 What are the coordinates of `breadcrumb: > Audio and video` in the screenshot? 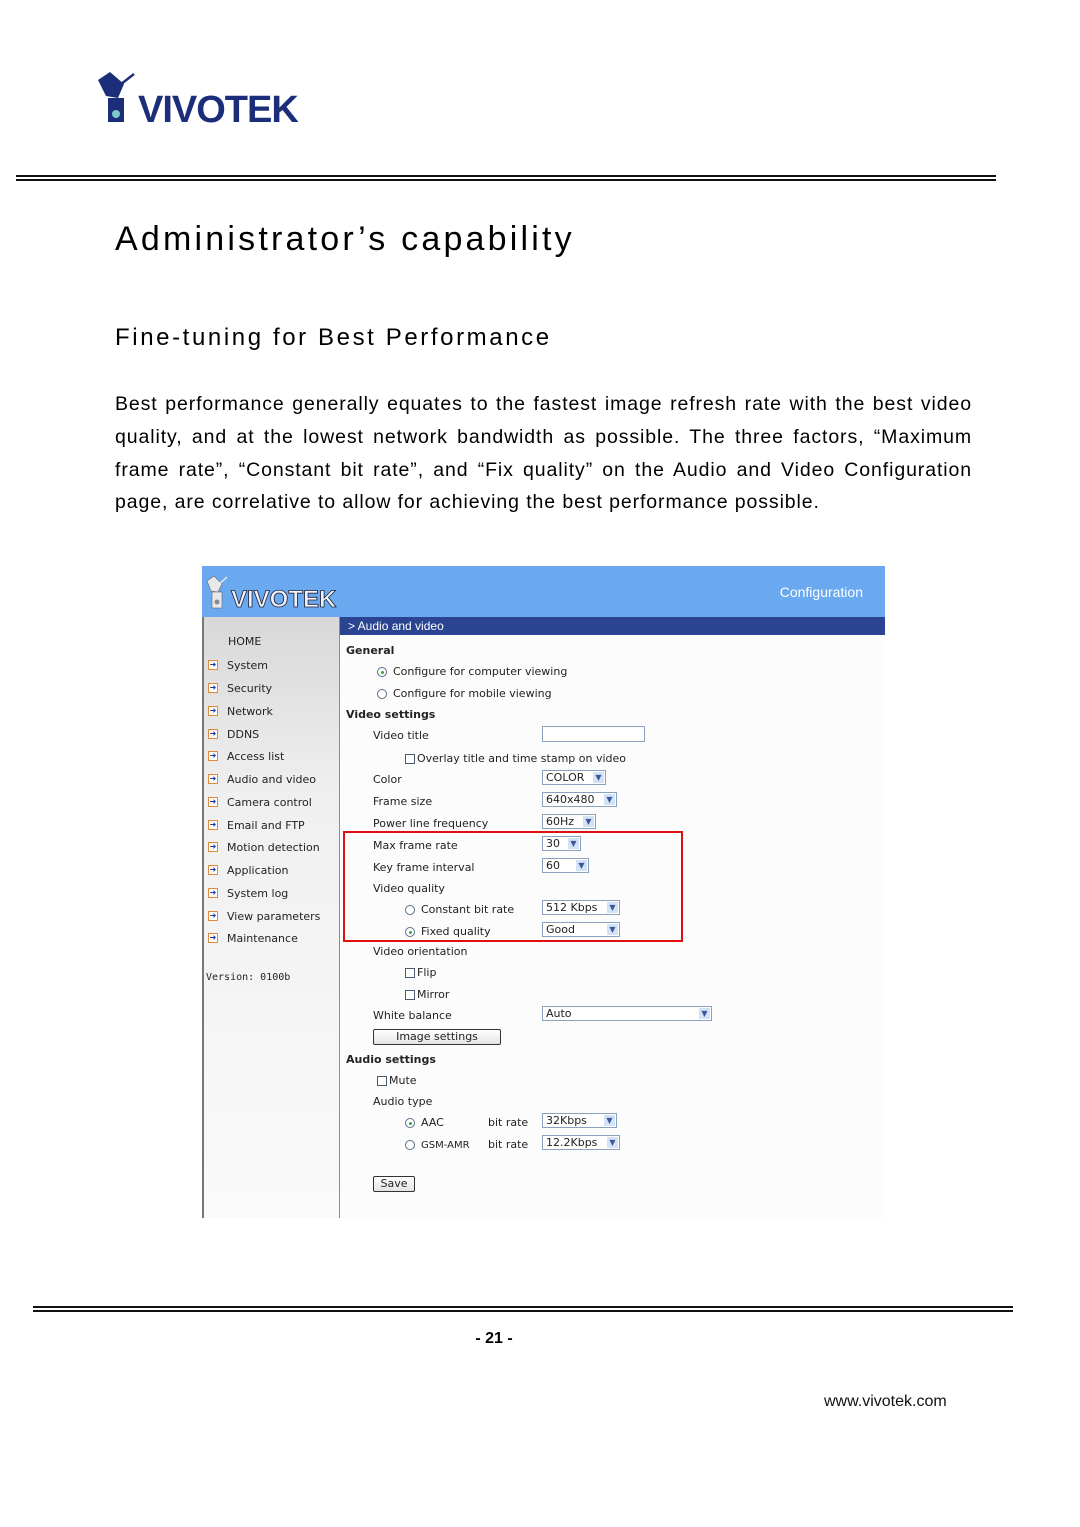 It's located at (612, 626).